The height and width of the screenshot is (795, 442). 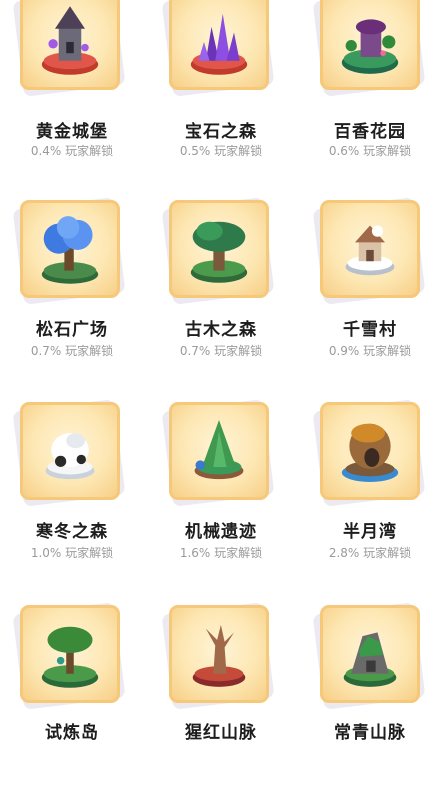 I want to click on snow-rock-icon, so click(x=70, y=456).